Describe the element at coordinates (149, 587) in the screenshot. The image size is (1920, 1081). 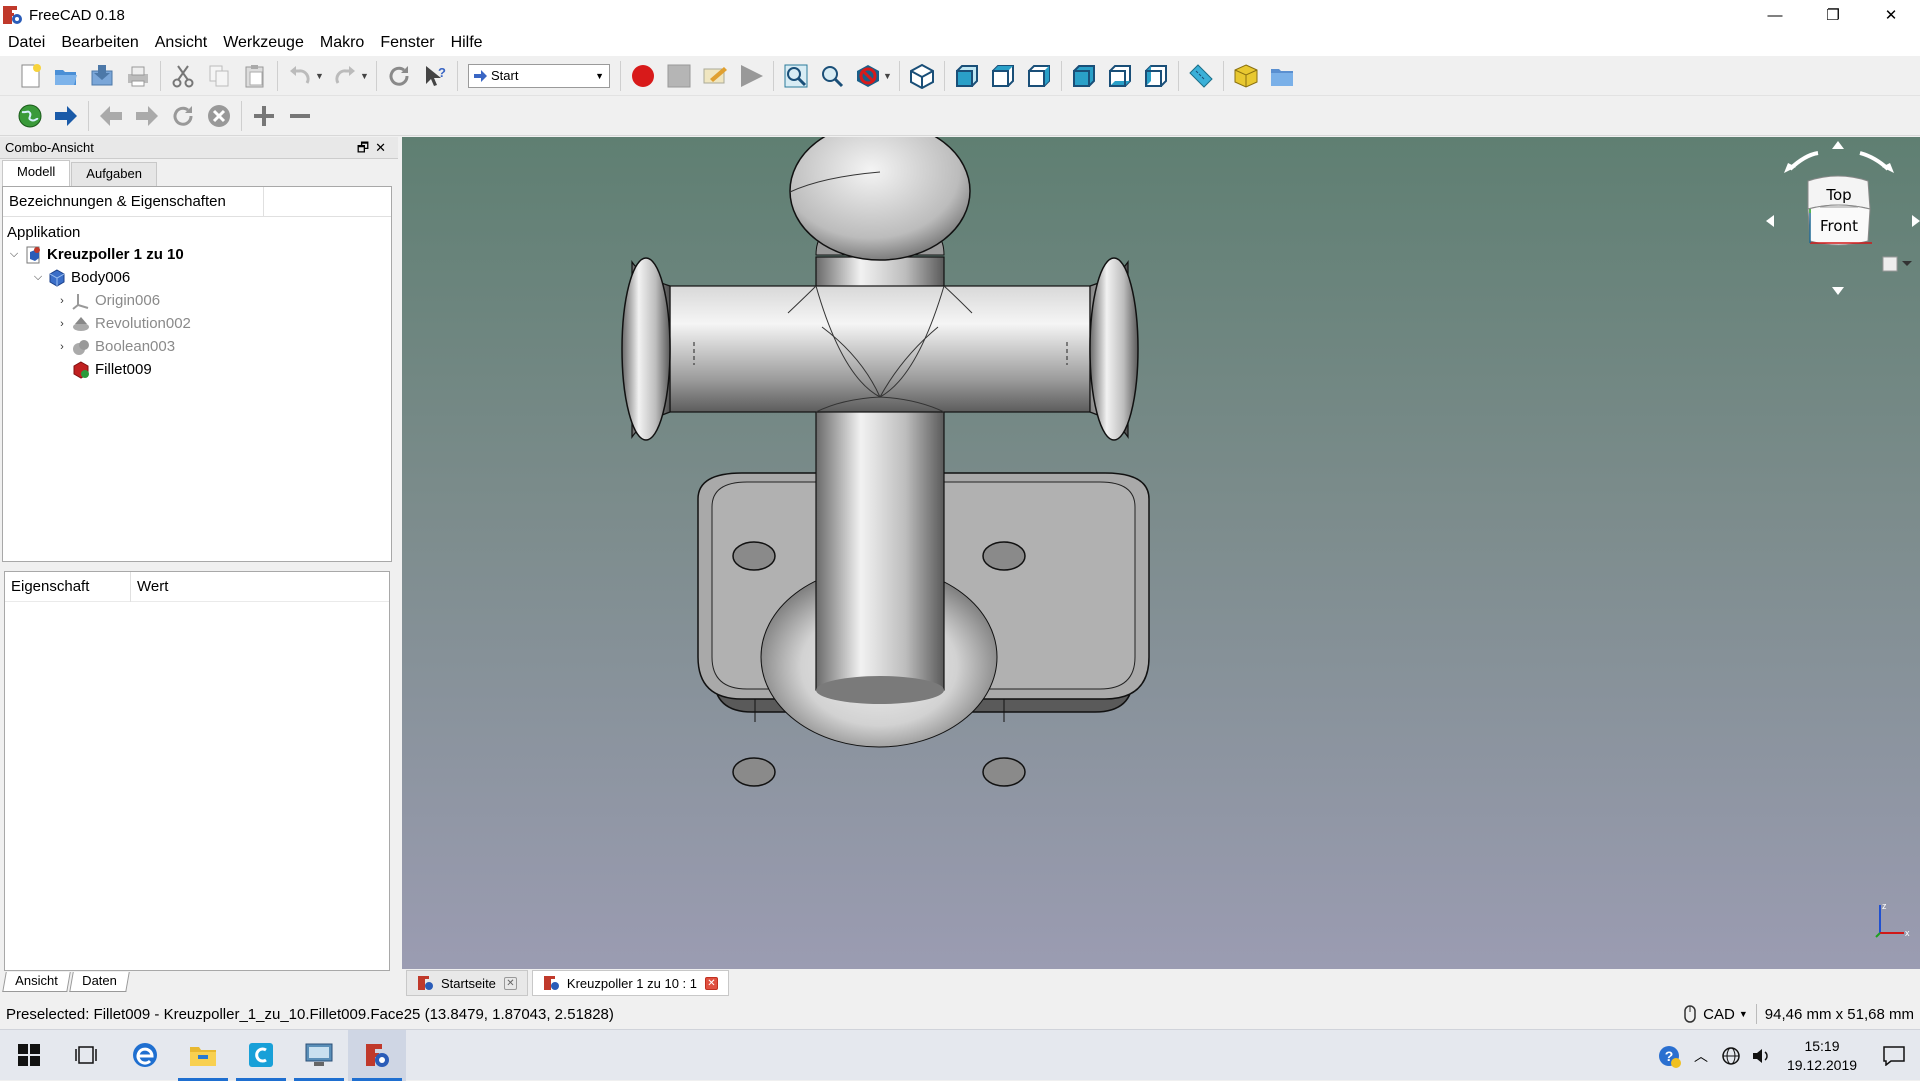
I see `value-column-header: Wert` at that location.